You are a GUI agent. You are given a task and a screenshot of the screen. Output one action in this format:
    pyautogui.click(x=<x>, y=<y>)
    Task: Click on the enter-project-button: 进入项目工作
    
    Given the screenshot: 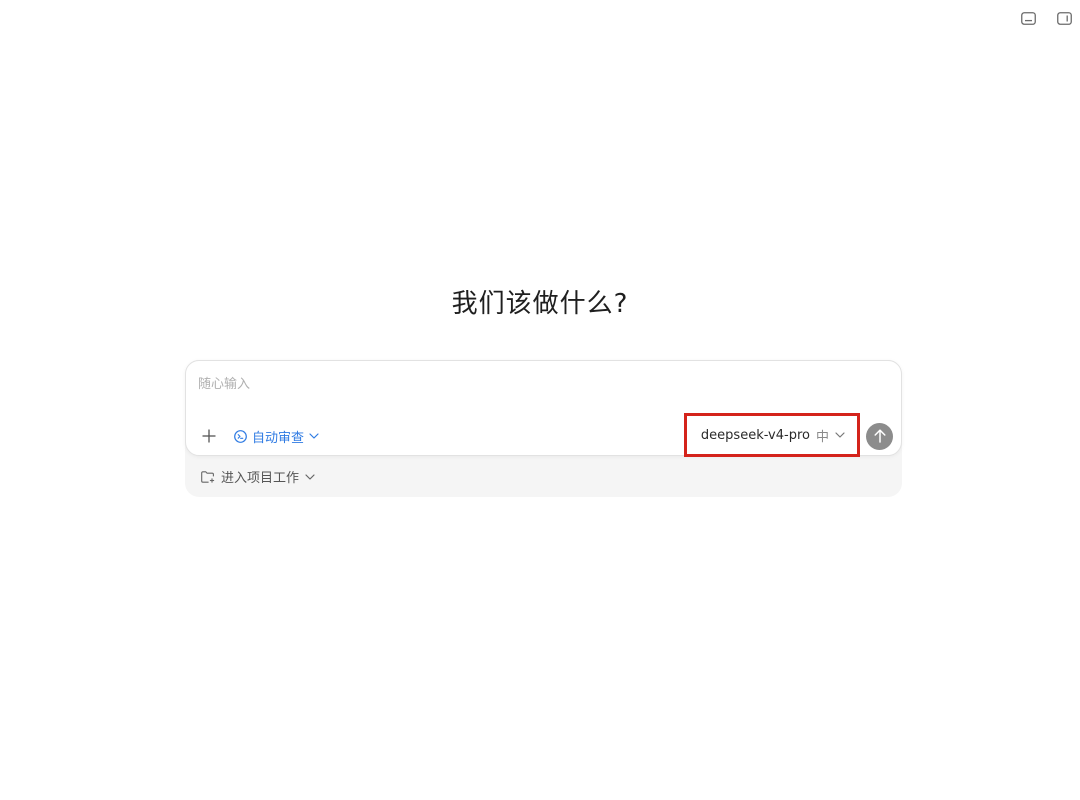 What is the action you would take?
    pyautogui.click(x=258, y=476)
    